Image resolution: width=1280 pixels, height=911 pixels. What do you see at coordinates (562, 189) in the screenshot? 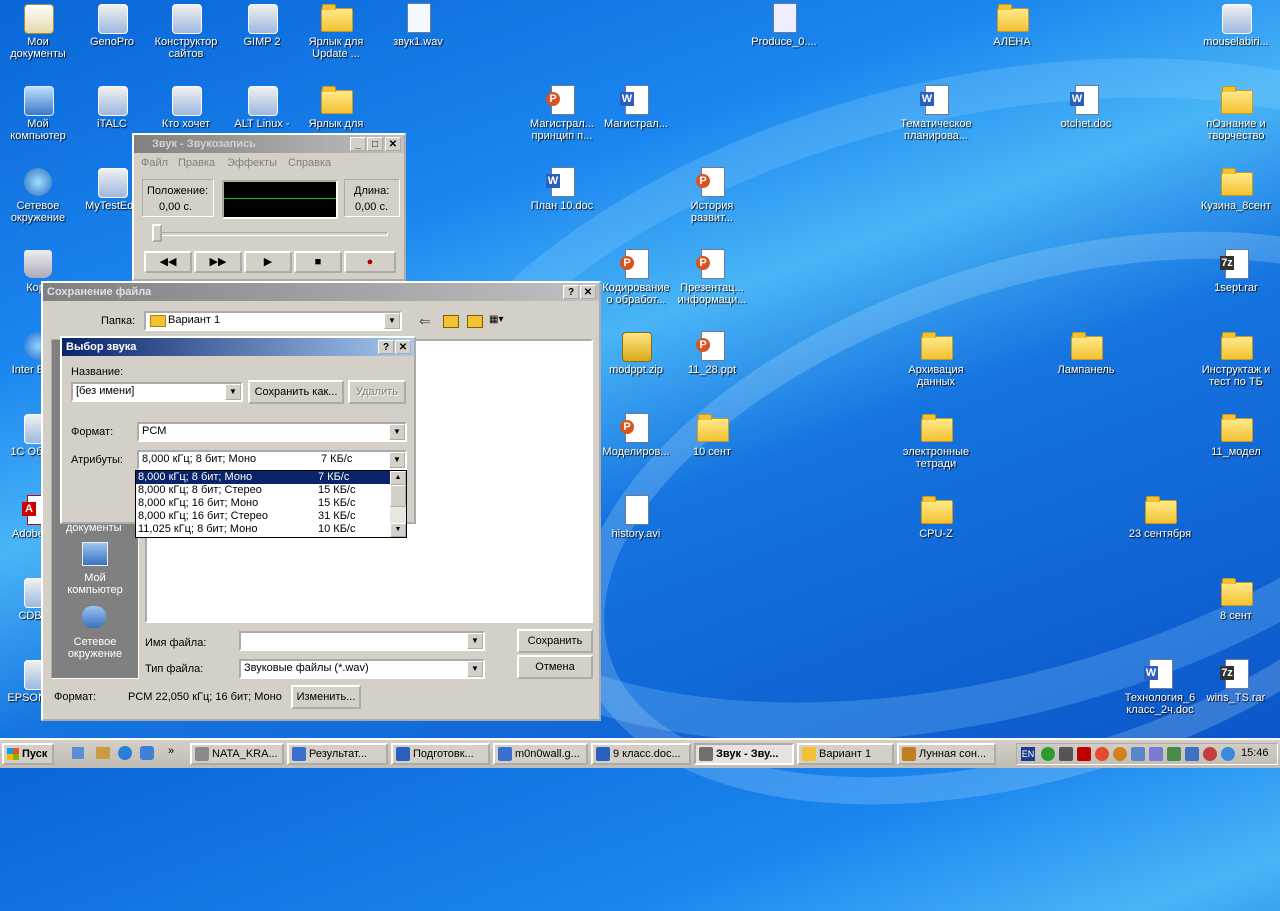
I see `desktop-icon: W План 10.doc` at bounding box center [562, 189].